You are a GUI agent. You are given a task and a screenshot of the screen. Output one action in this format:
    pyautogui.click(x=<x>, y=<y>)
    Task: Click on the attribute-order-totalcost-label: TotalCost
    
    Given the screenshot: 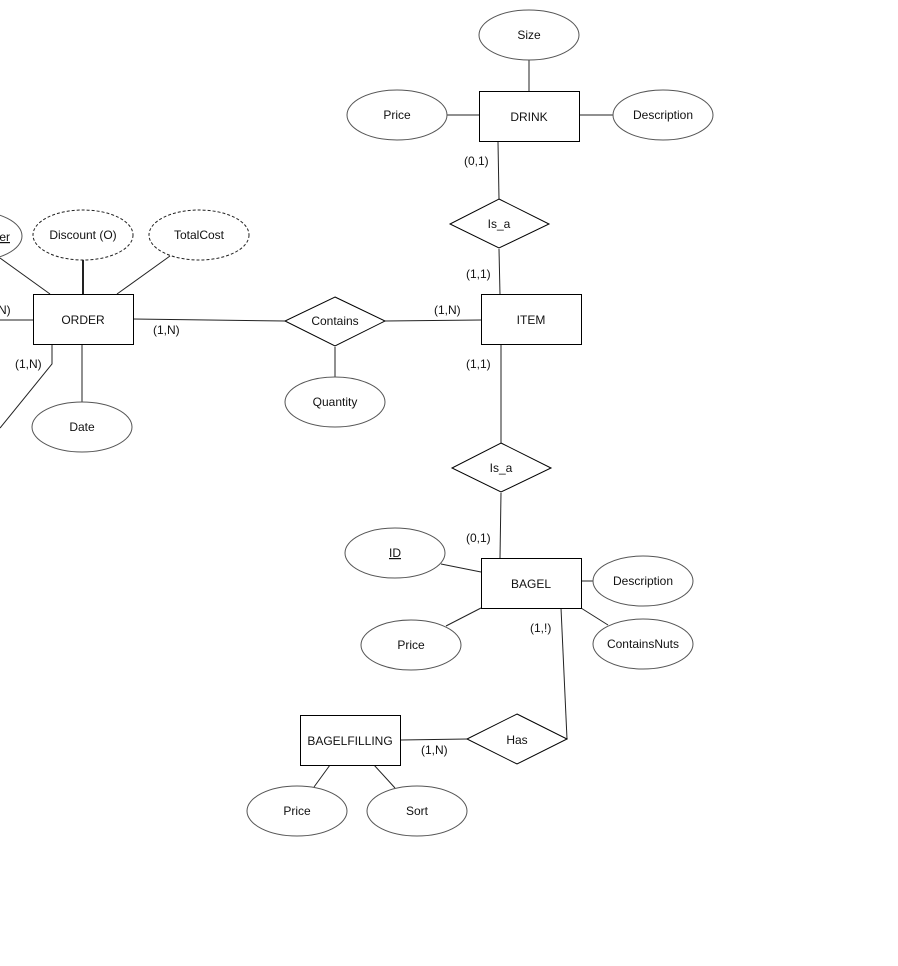 What is the action you would take?
    pyautogui.click(x=199, y=235)
    